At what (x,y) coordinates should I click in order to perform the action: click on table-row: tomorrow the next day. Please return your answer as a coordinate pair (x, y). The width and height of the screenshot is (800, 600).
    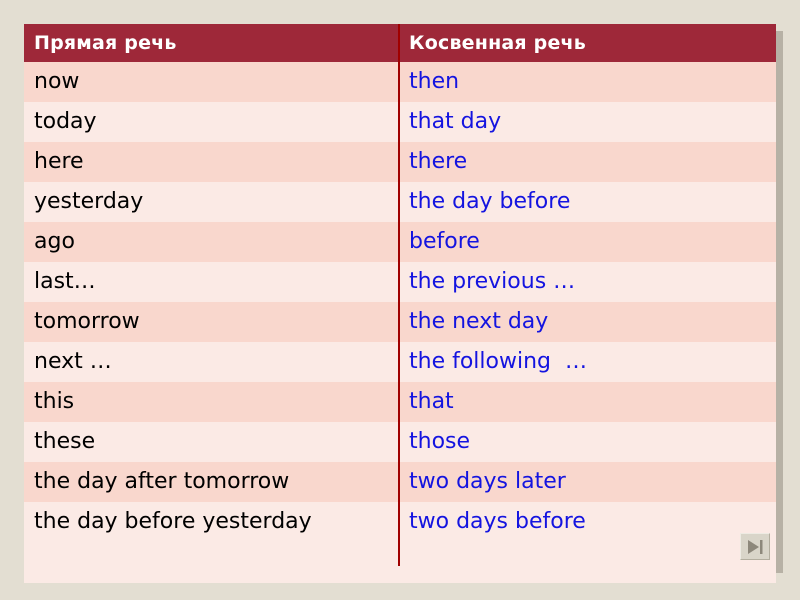
    Looking at the image, I should click on (400, 322).